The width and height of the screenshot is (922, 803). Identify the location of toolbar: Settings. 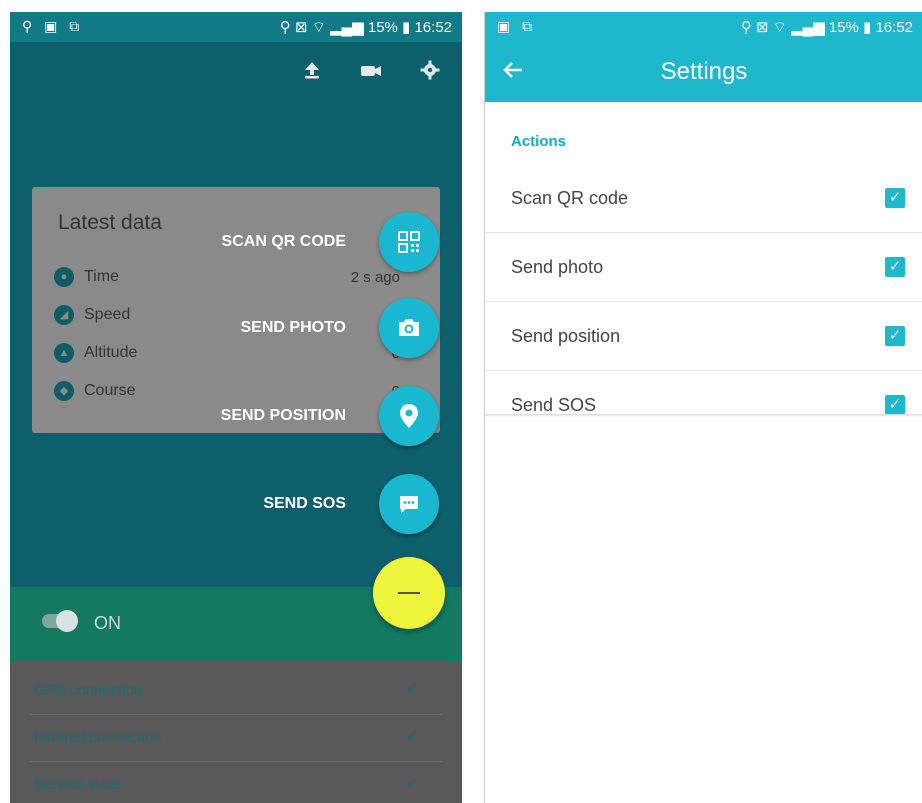
(703, 72).